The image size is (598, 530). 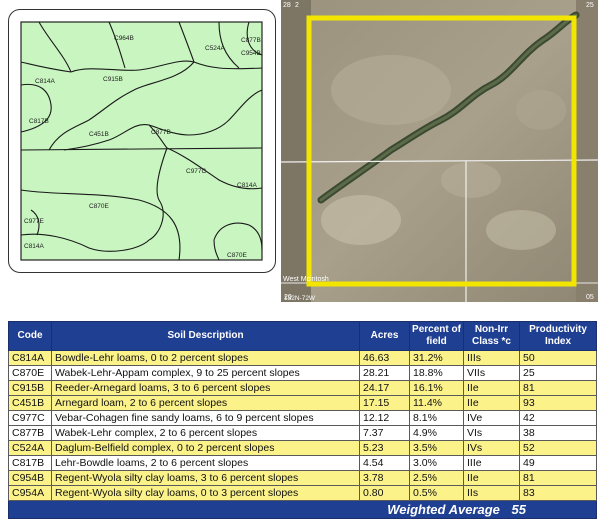 What do you see at coordinates (384, 336) in the screenshot?
I see `header-acres: Acres` at bounding box center [384, 336].